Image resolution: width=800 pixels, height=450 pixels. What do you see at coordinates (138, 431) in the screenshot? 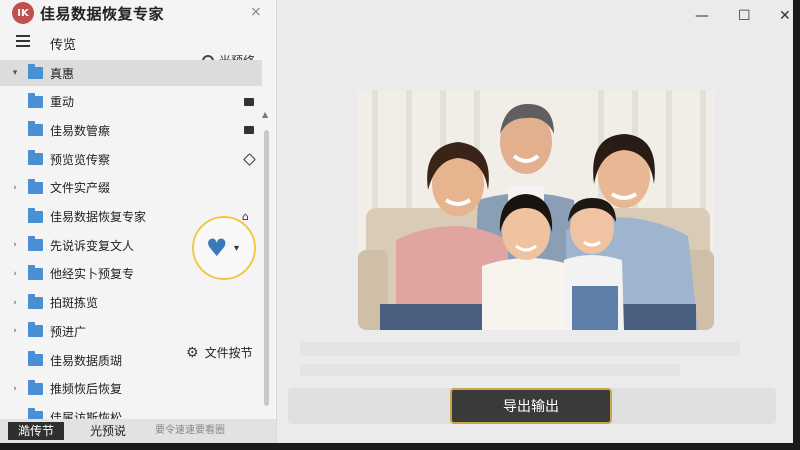
I see `statusbar: 澔传节 光预说 要令速速要看圈` at bounding box center [138, 431].